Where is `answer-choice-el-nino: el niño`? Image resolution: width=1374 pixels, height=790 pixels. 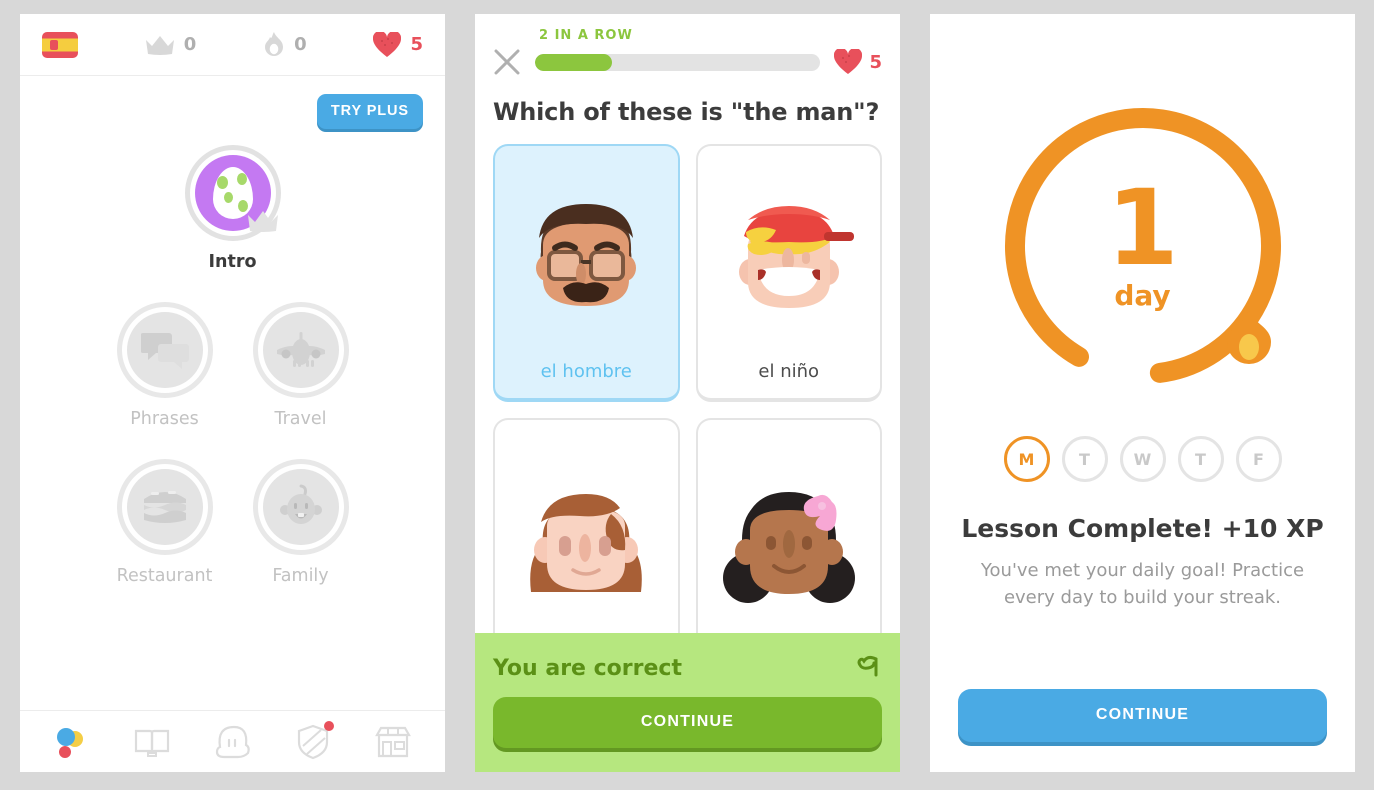 answer-choice-el-nino: el niño is located at coordinates (788, 273).